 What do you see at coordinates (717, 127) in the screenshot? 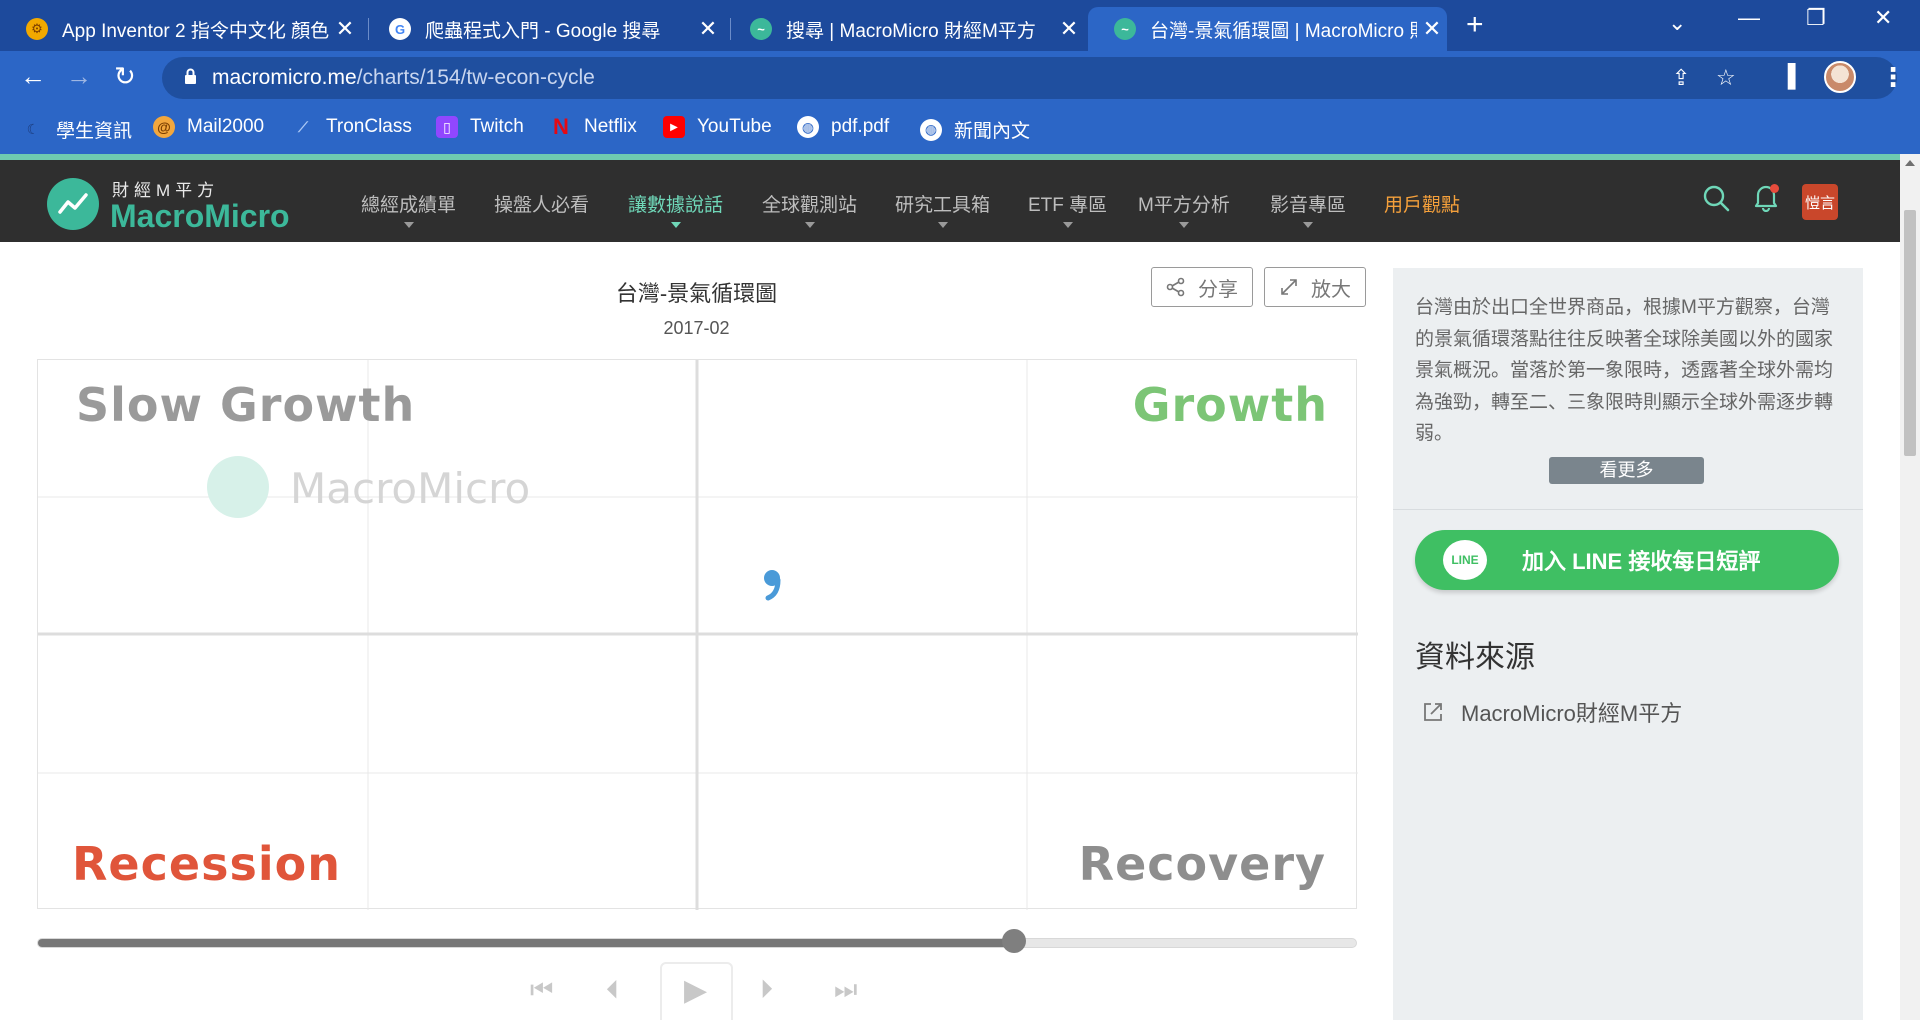
I see `bookmark-item: ▶ YouTube` at bounding box center [717, 127].